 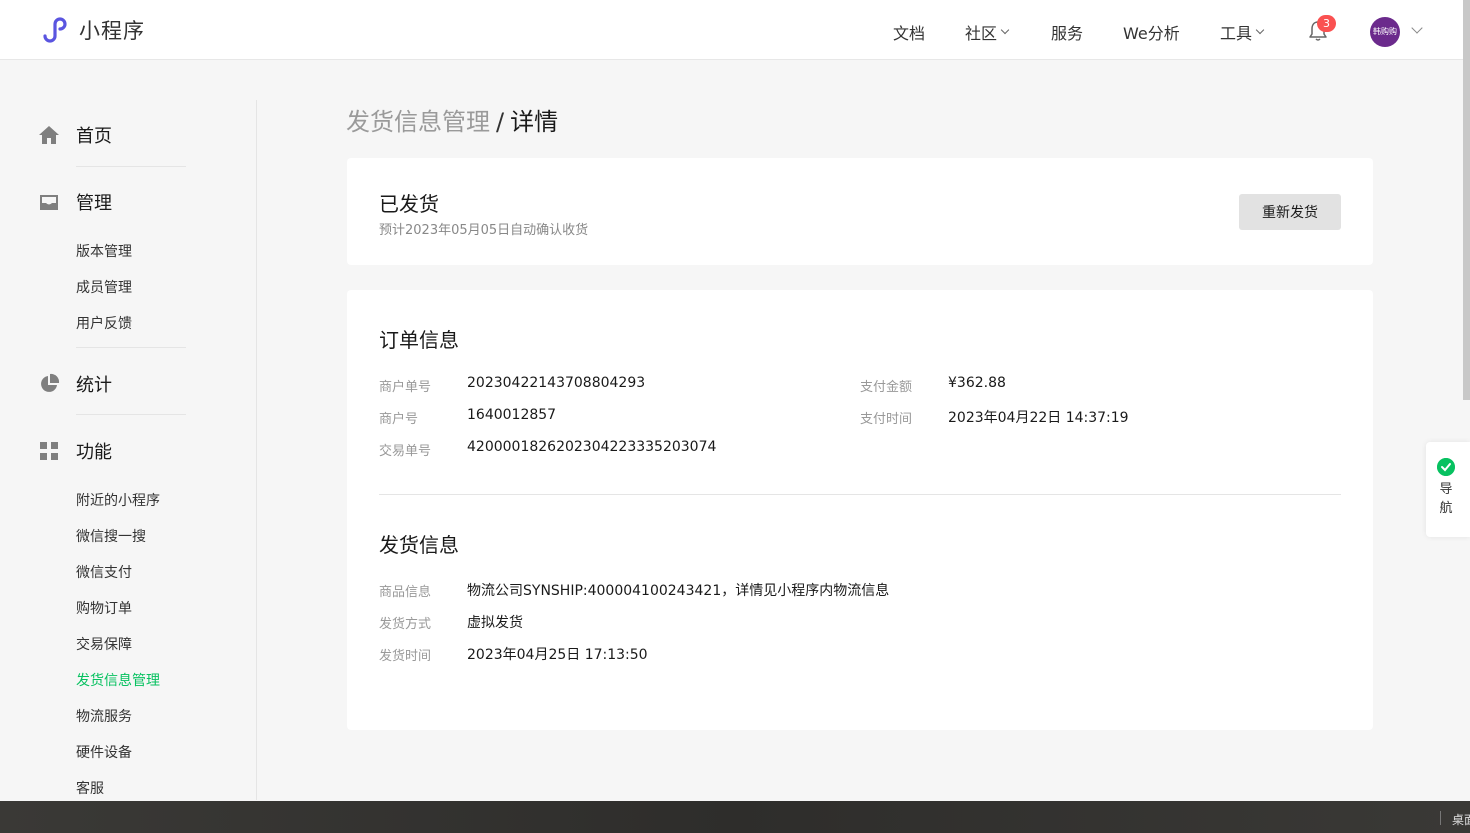 What do you see at coordinates (49, 202) in the screenshot?
I see `inbox-icon` at bounding box center [49, 202].